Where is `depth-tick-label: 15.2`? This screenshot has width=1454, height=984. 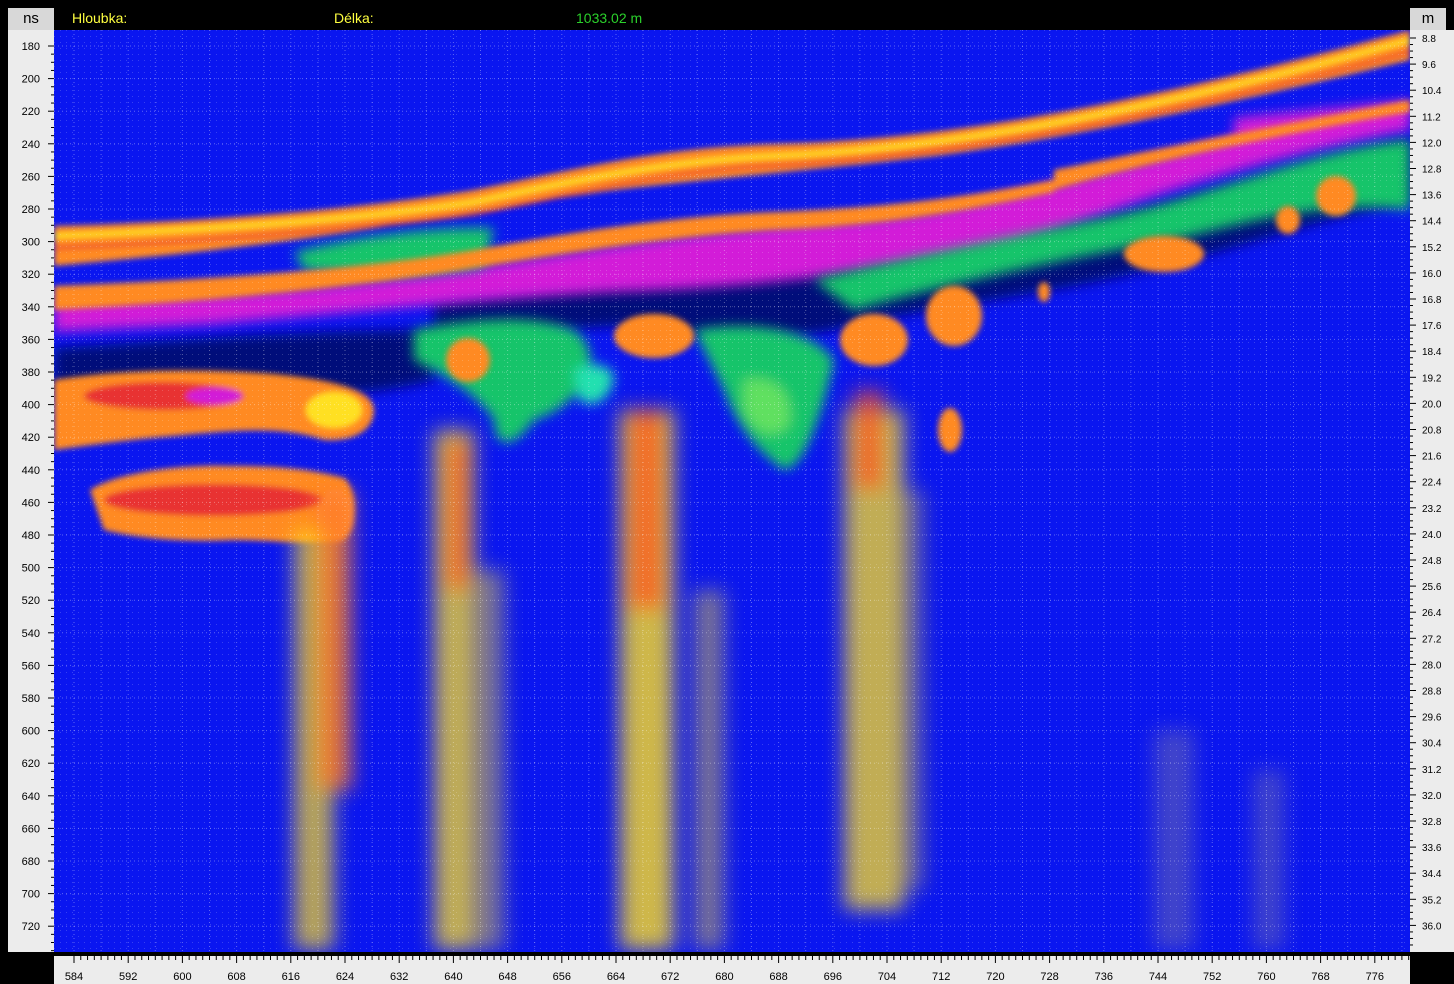 depth-tick-label: 15.2 is located at coordinates (1432, 248).